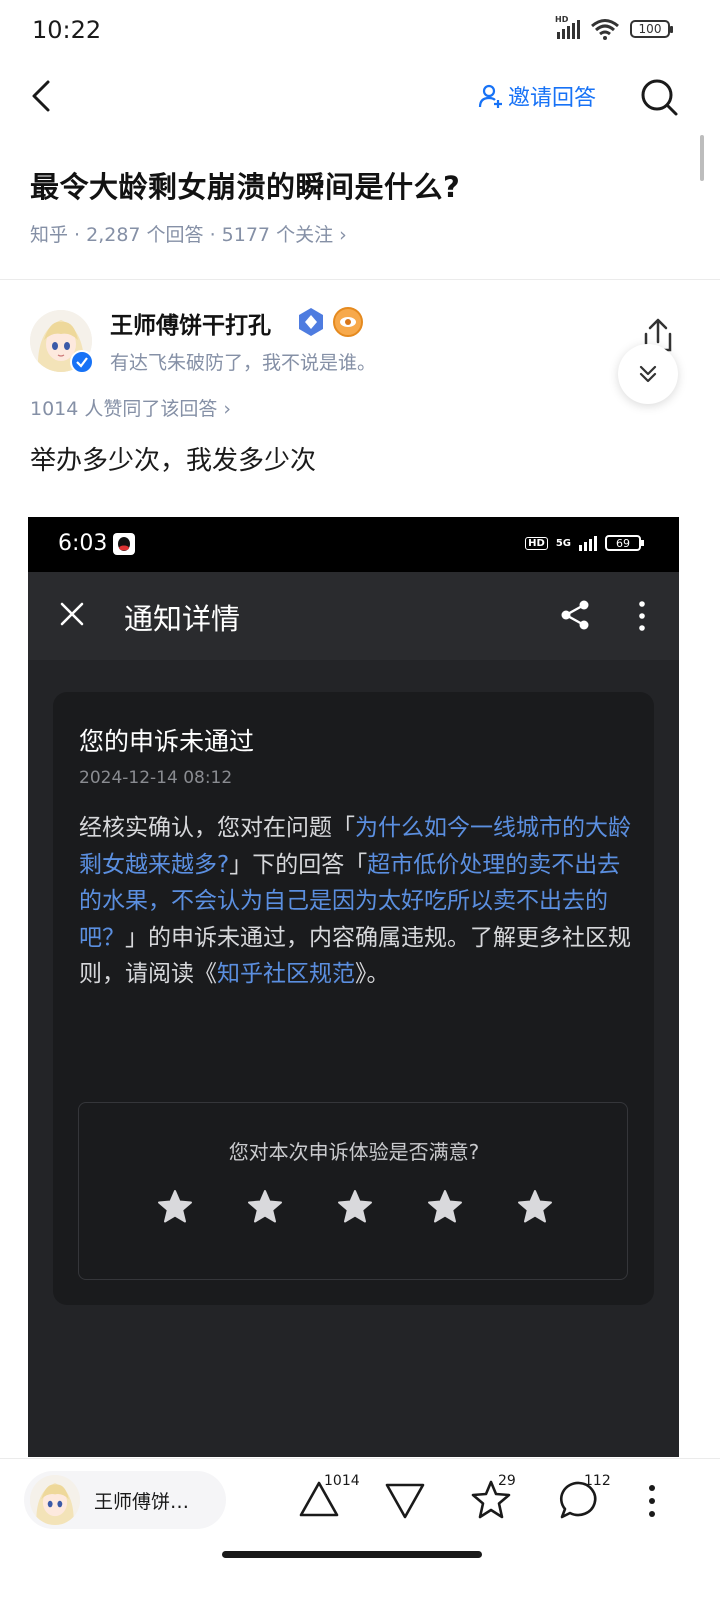 The image size is (720, 1600). I want to click on creator-badge-icon, so click(311, 322).